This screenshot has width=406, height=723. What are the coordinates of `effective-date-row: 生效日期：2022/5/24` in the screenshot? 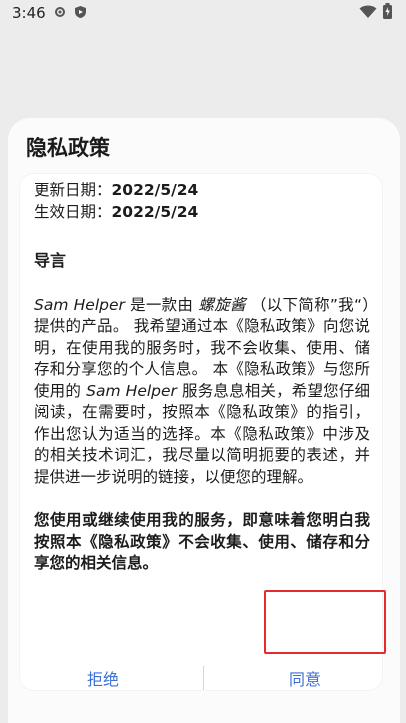 It's located at (202, 213).